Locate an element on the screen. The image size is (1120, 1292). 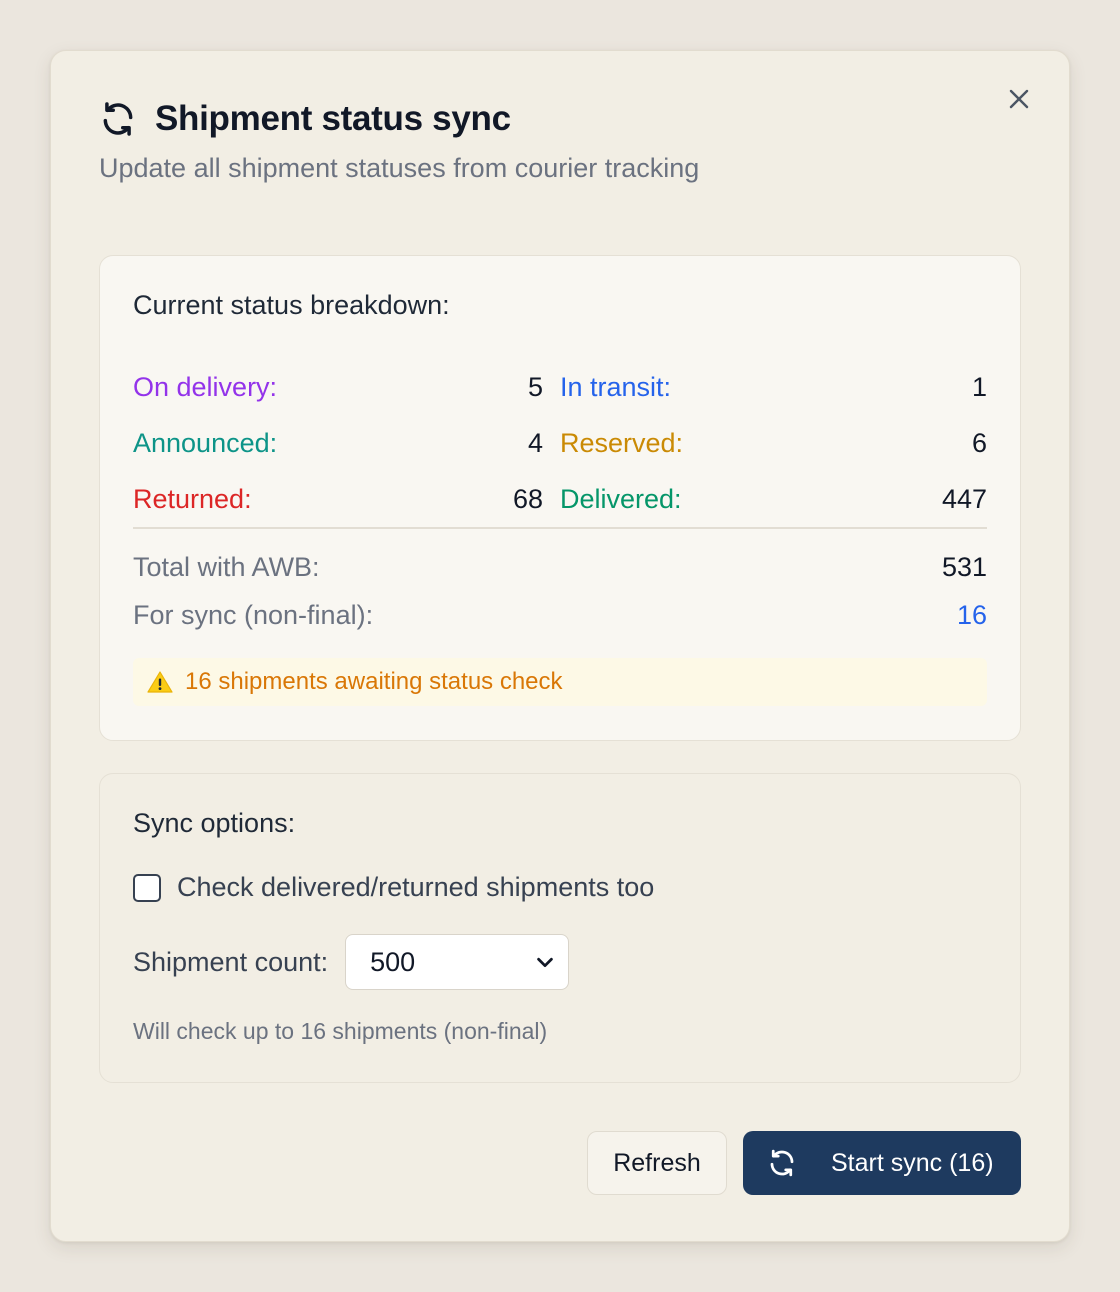
warning-text: 16 shipments awaiting status check is located at coordinates (374, 681).